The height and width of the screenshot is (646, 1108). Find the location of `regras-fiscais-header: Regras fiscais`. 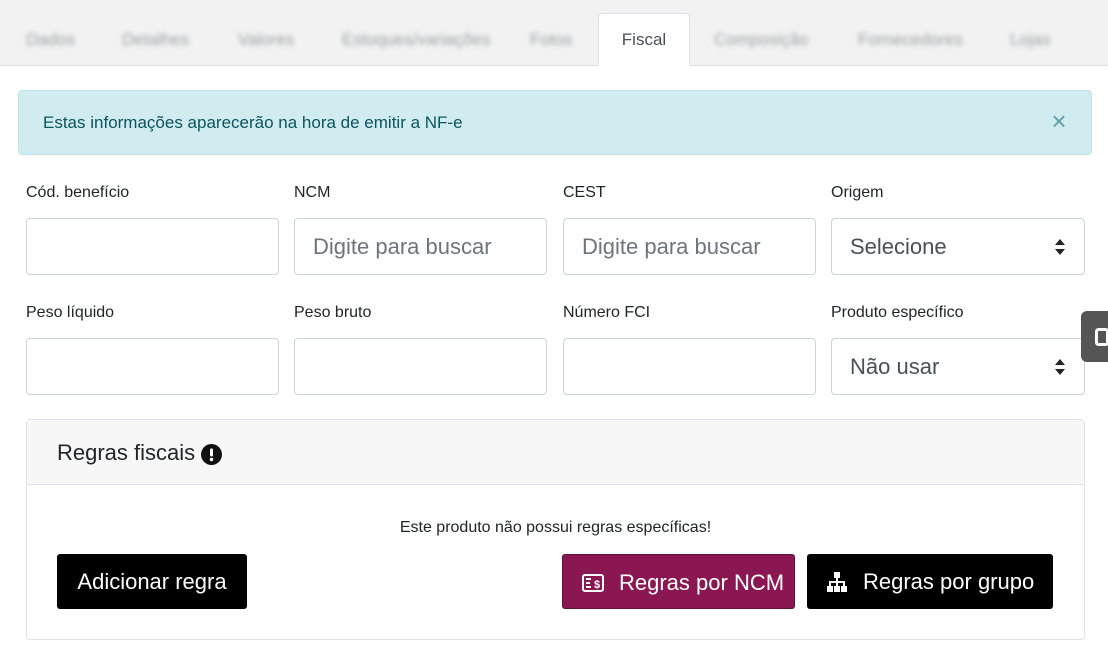

regras-fiscais-header: Regras fiscais is located at coordinates (555, 452).